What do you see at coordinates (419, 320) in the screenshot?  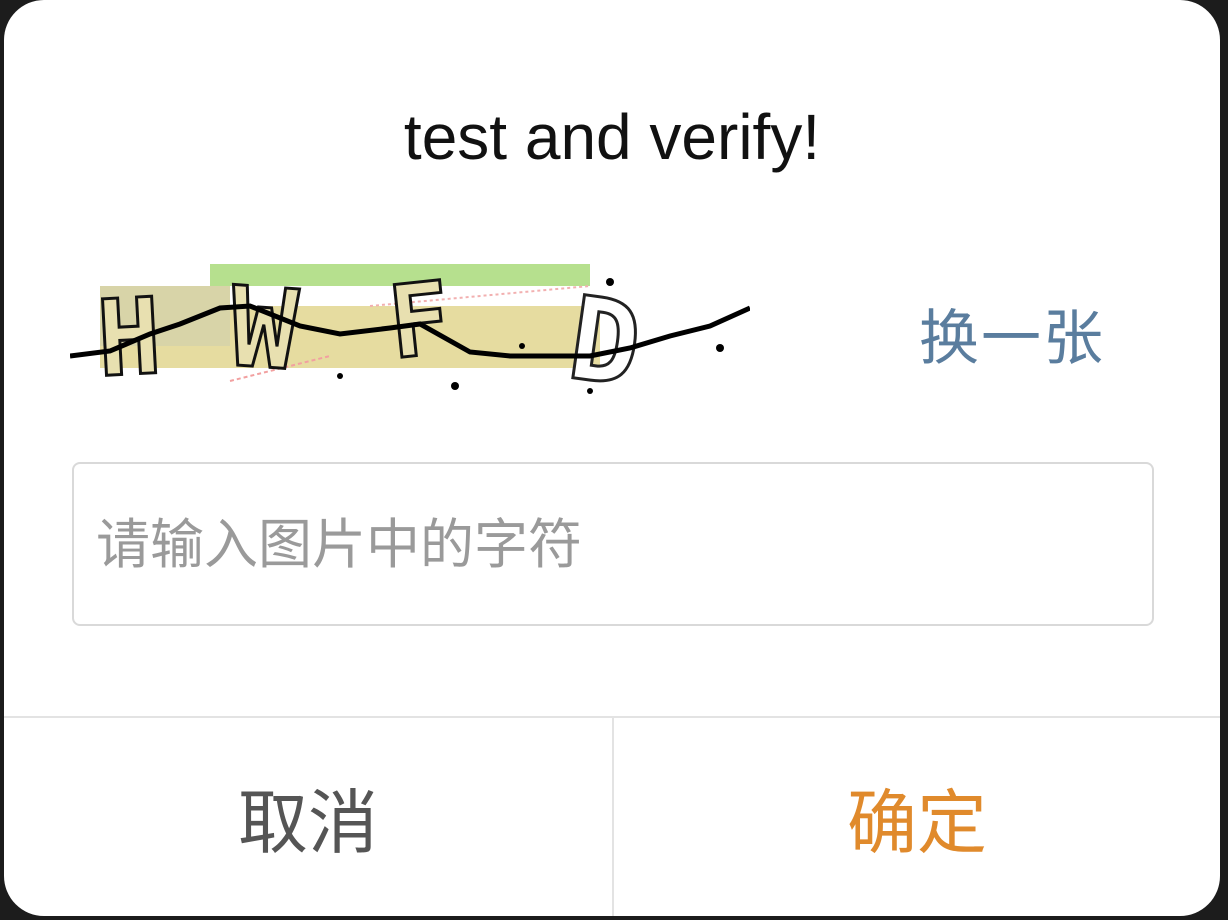 I see `captcha-char-3: F` at bounding box center [419, 320].